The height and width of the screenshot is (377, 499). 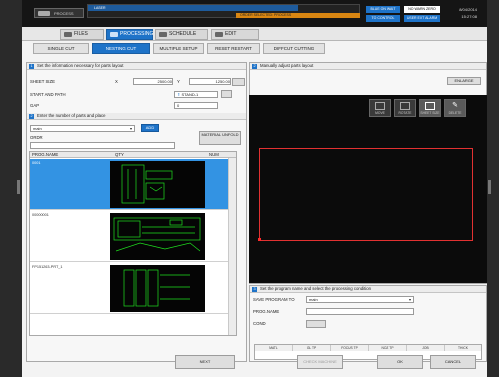 I want to click on tab-processing: PROCESSING, so click(x=129, y=34).